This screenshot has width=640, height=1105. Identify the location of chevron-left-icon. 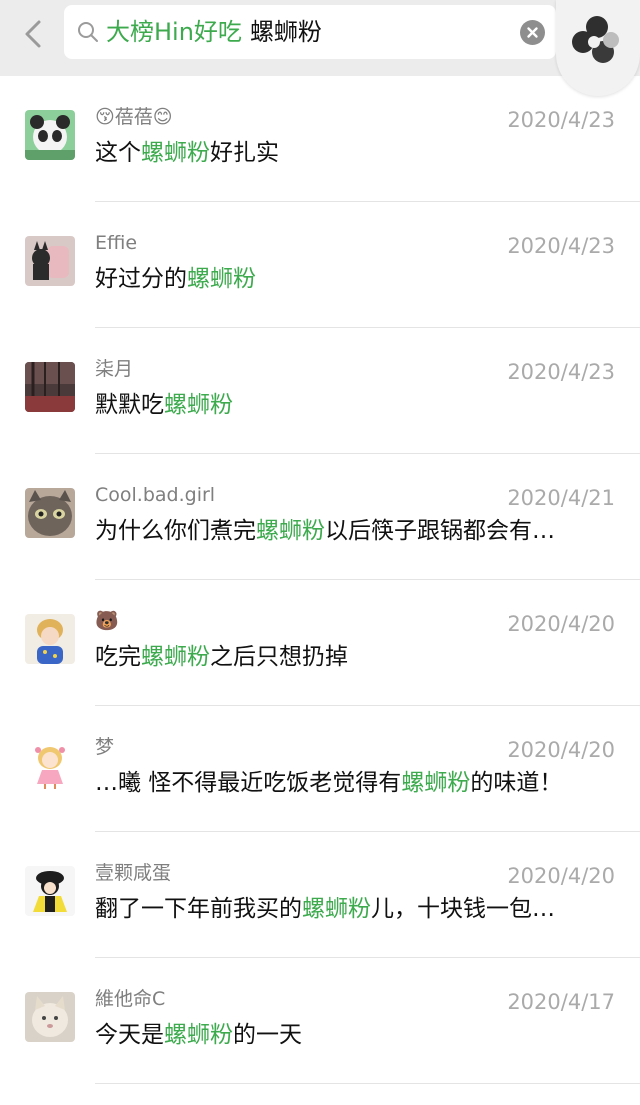
(33, 34).